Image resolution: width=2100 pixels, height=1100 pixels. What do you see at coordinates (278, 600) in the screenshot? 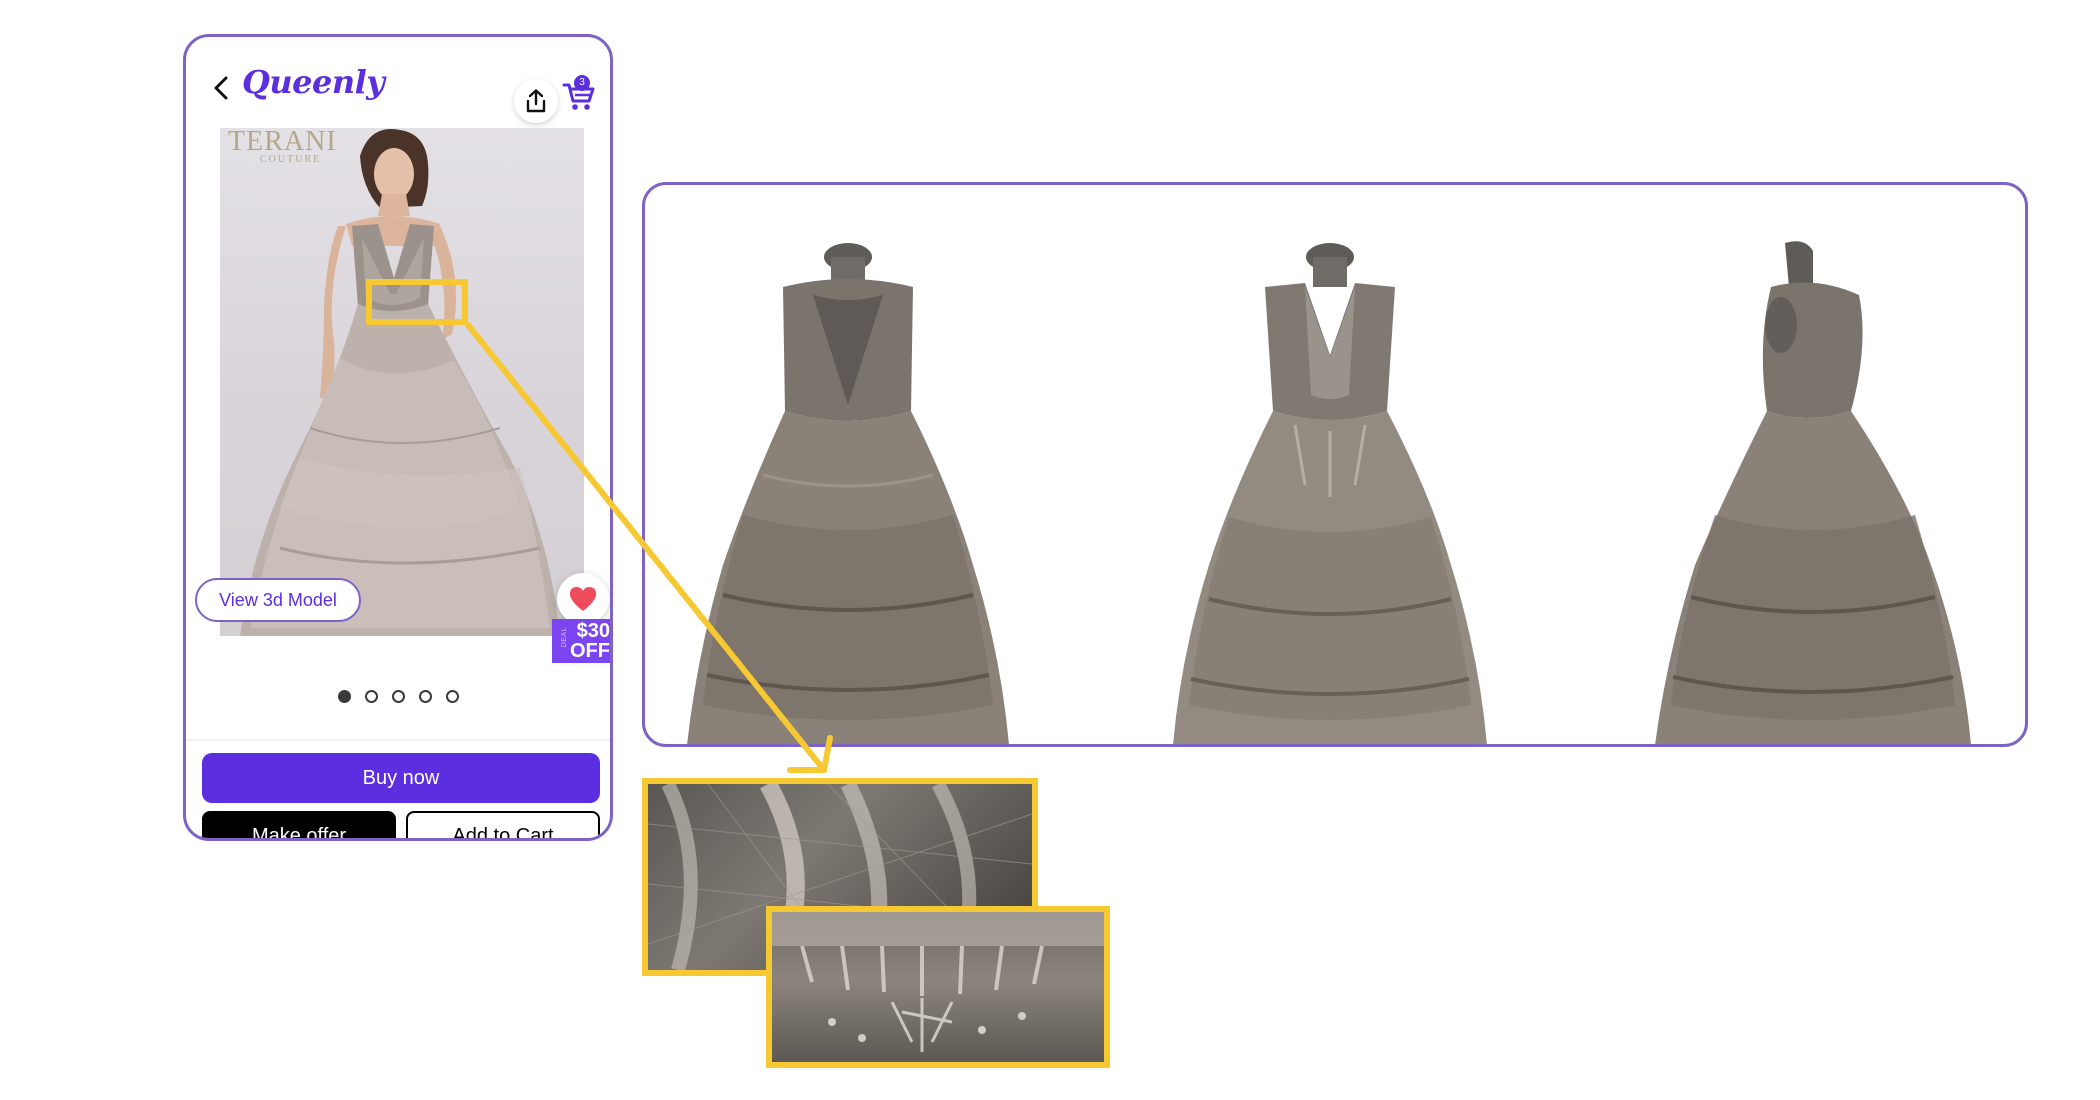
I see `view-3d-model-button: View 3d Model` at bounding box center [278, 600].